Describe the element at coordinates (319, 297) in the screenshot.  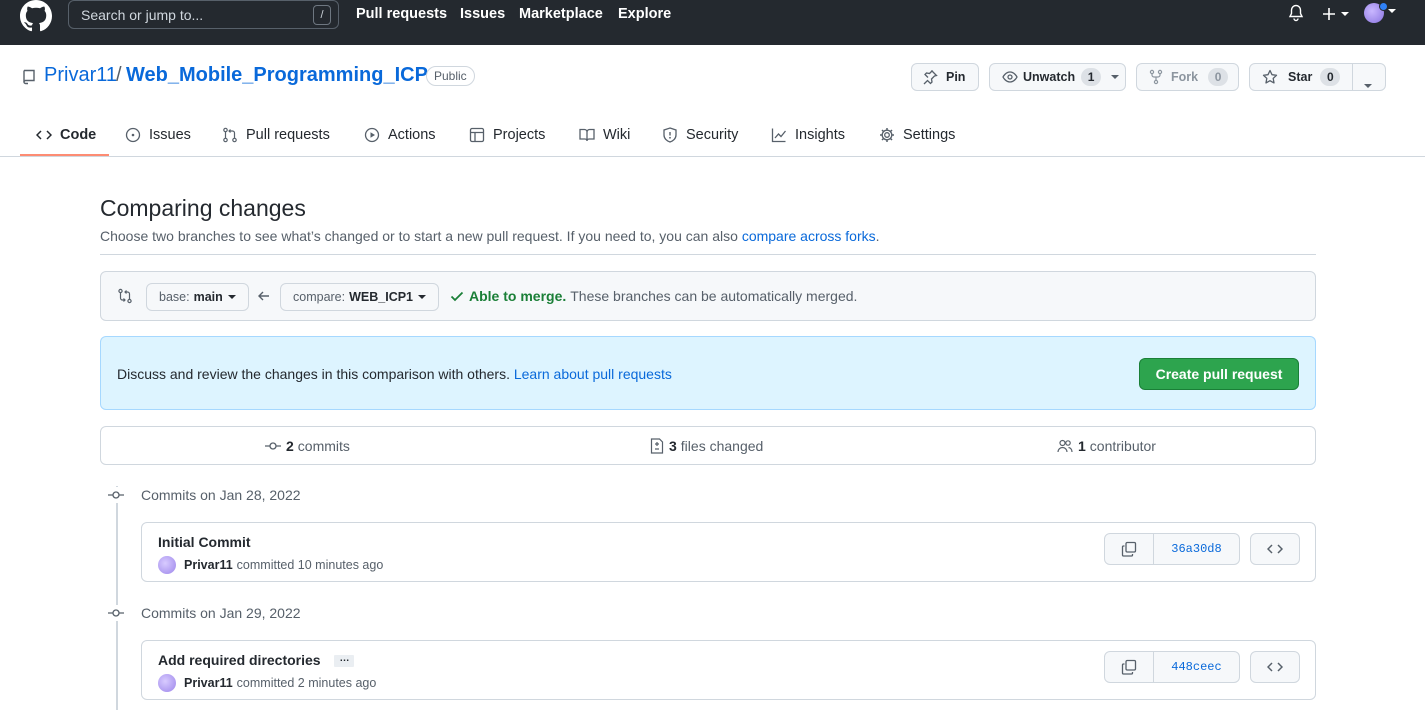
I see `compare-label: compare:` at that location.